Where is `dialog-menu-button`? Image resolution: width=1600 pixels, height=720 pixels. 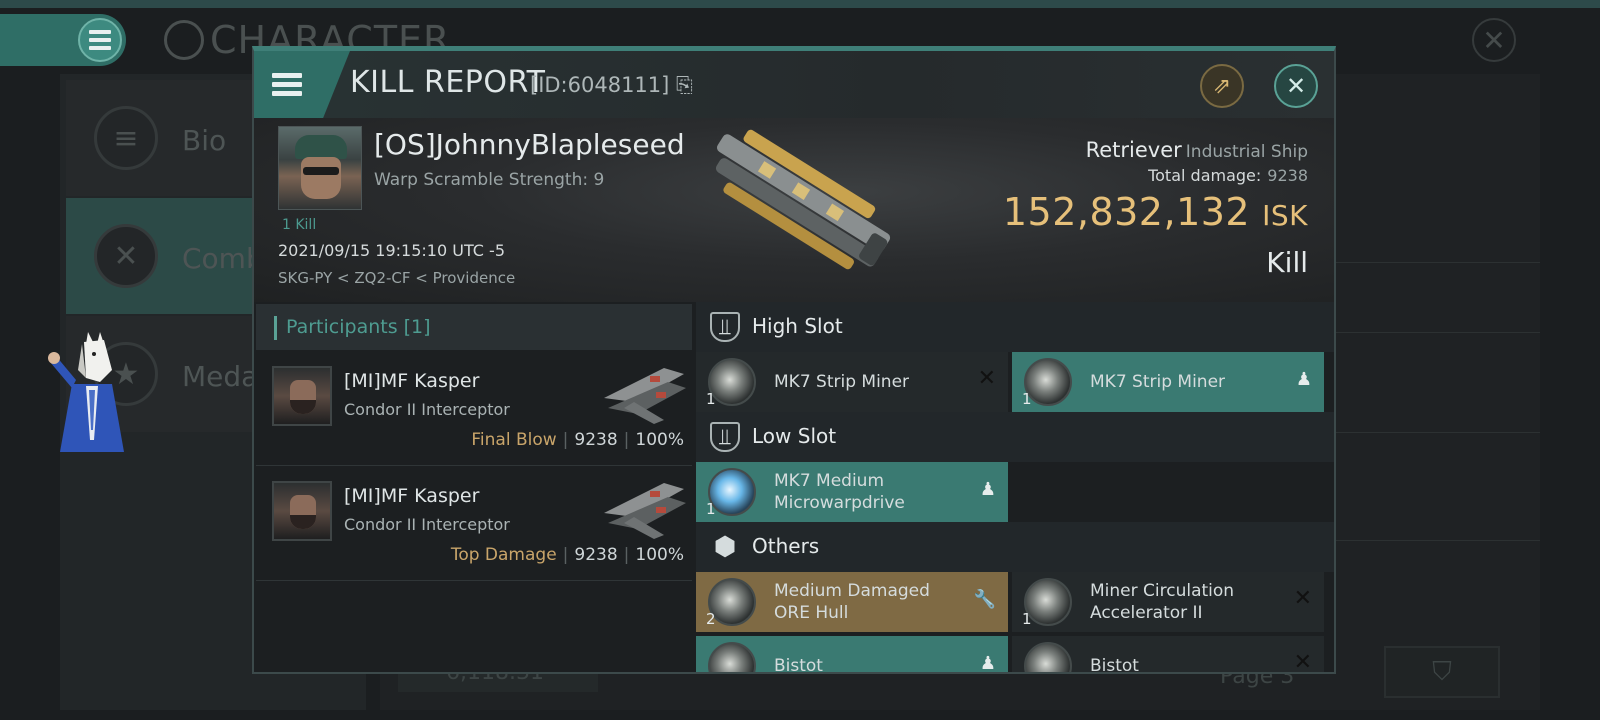 dialog-menu-button is located at coordinates (302, 84).